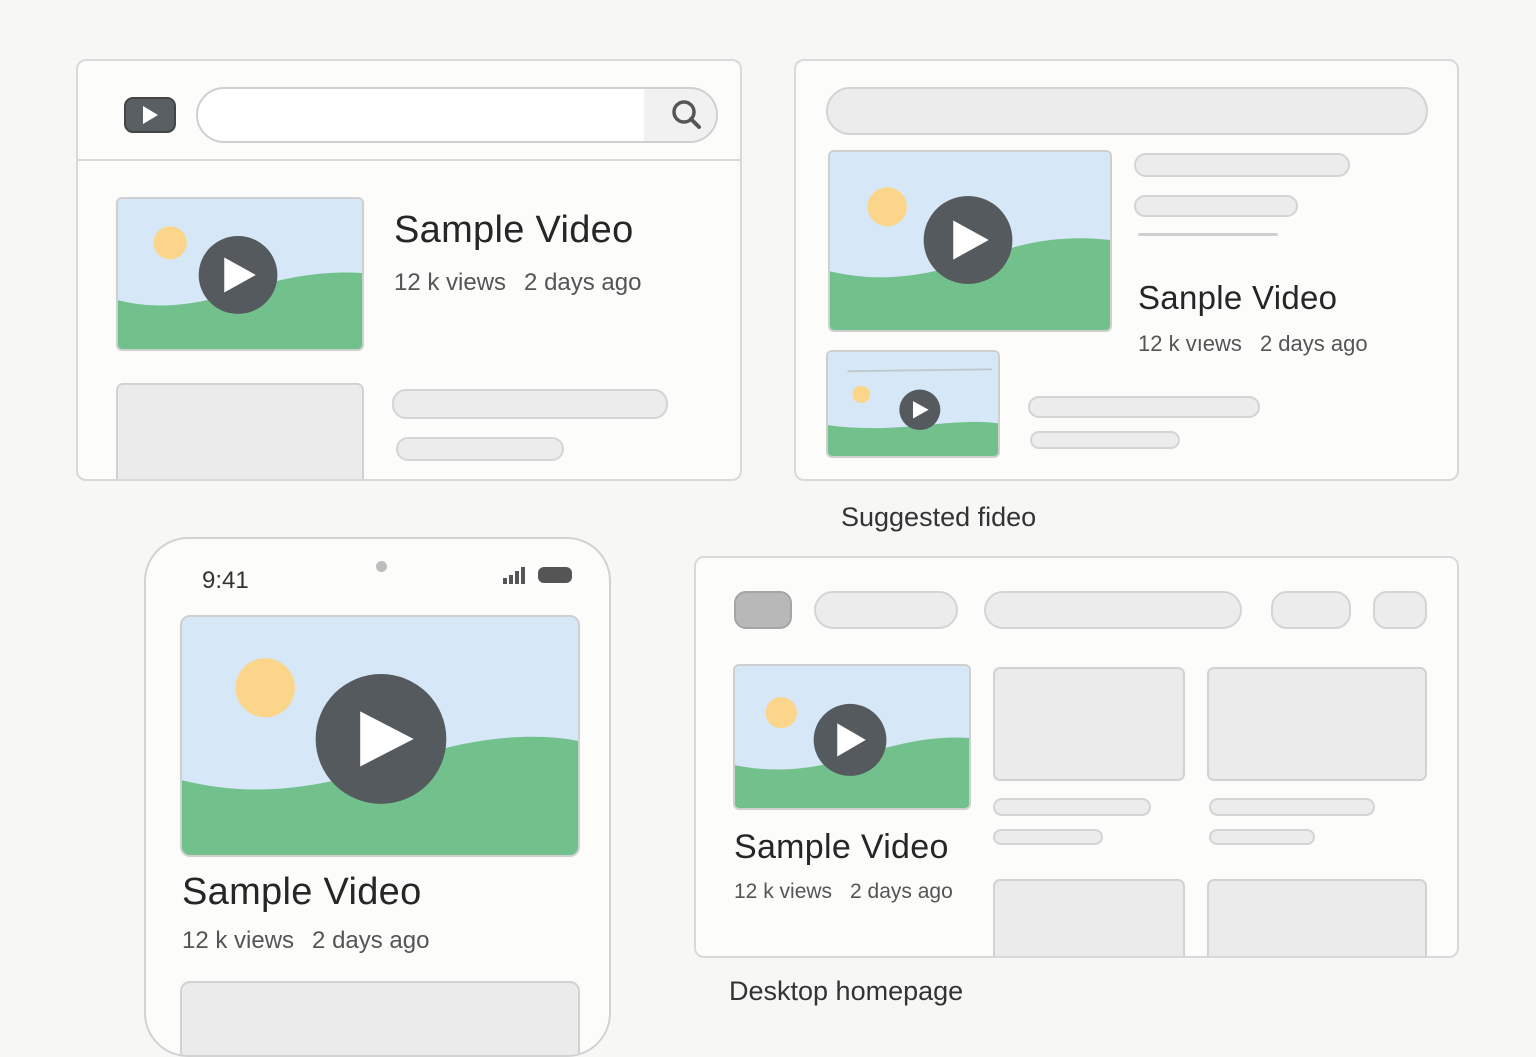  I want to click on search-bar-placeholder, so click(1113, 610).